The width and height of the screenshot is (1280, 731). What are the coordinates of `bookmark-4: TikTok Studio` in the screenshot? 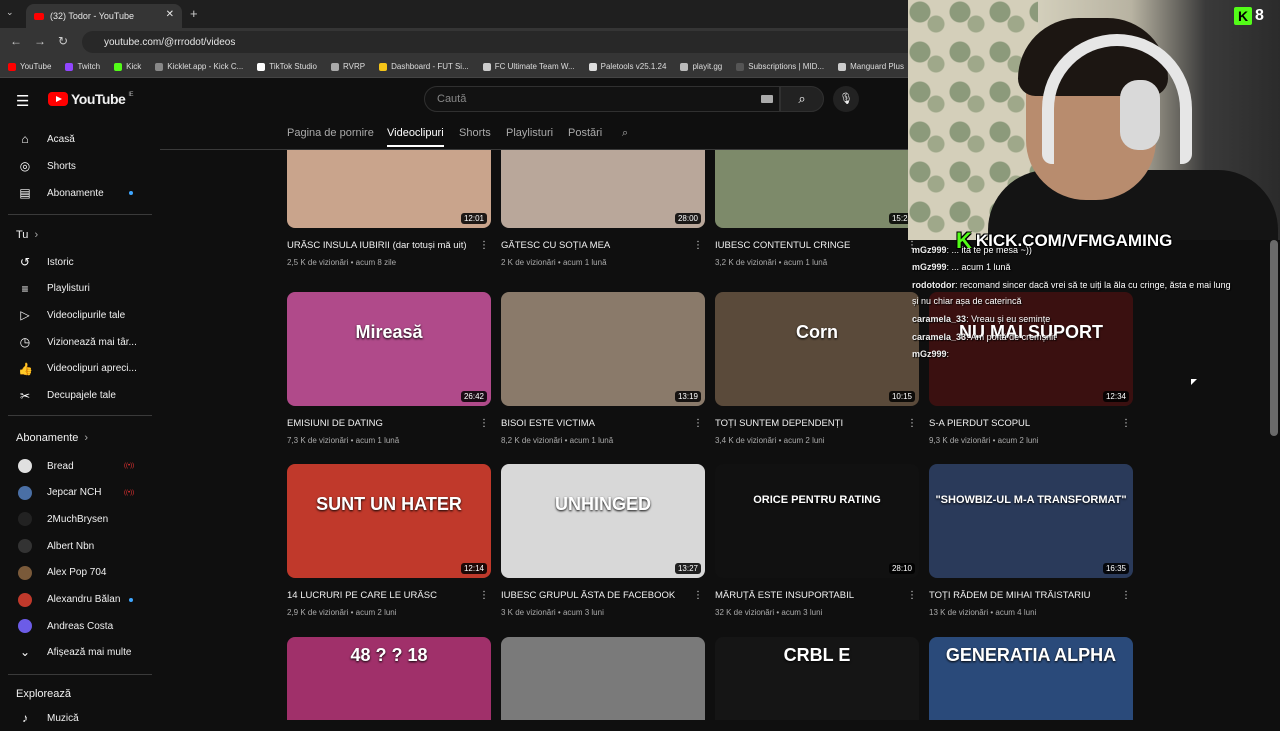 It's located at (287, 66).